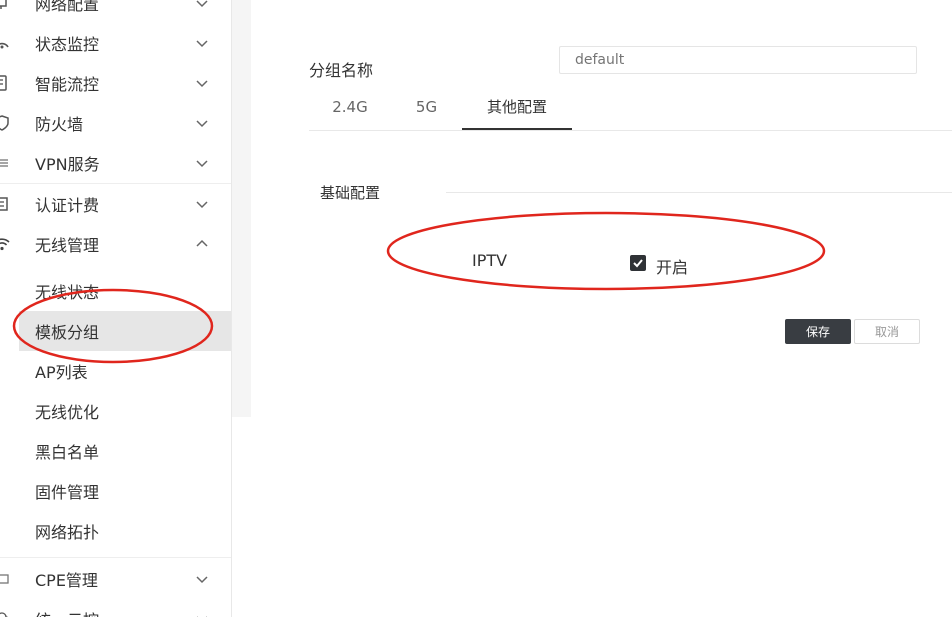 The image size is (952, 617). I want to click on sidebar-subitem-ap-list: AP列表, so click(125, 371).